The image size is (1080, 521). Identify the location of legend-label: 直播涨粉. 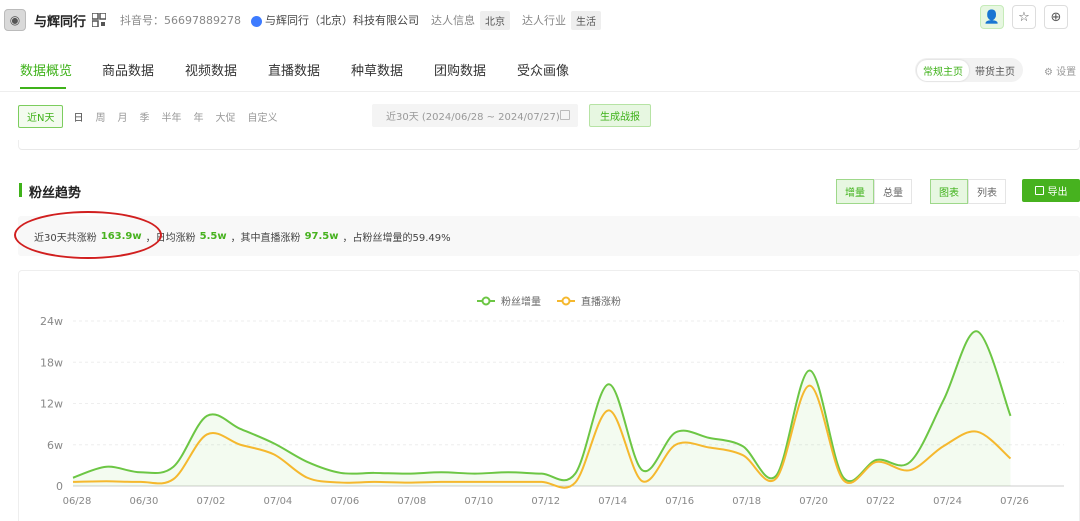
(601, 301).